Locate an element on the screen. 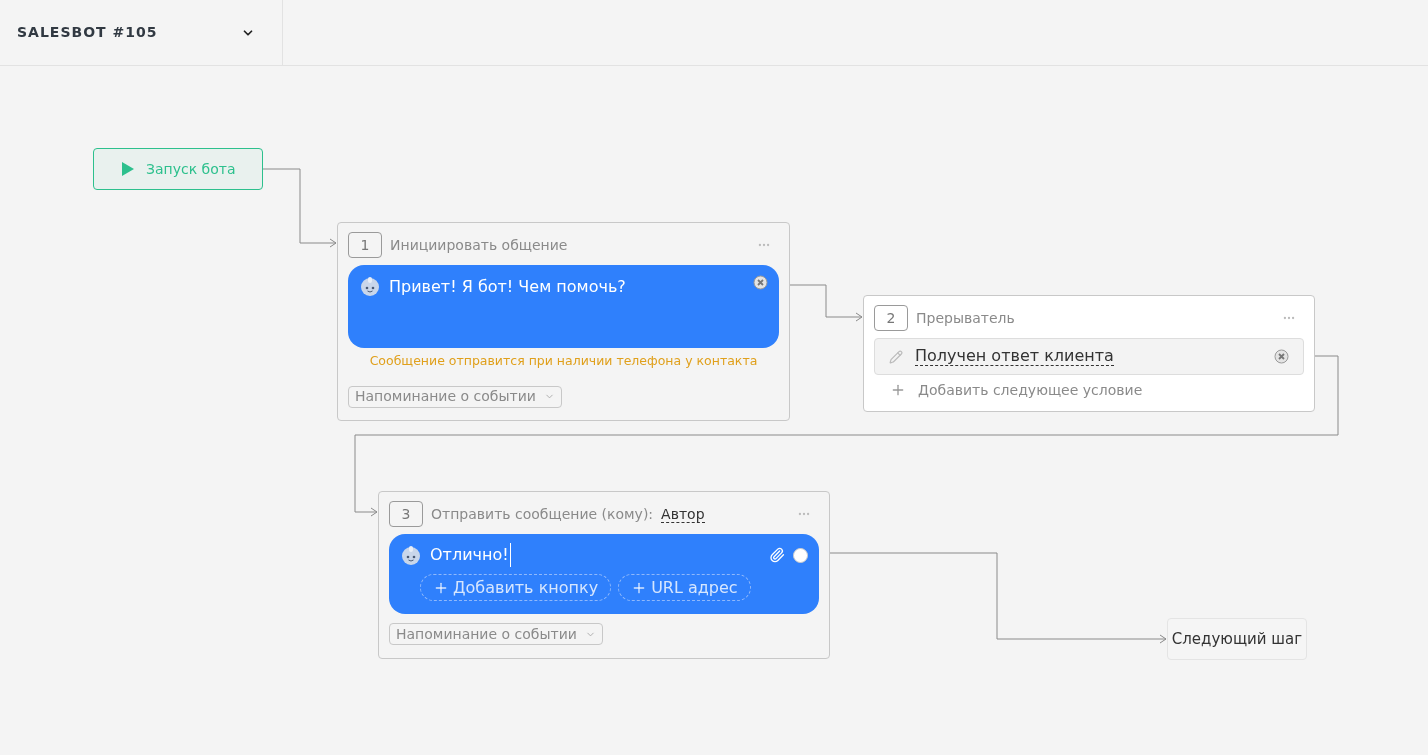 This screenshot has height=755, width=1428. plus-icon is located at coordinates (898, 390).